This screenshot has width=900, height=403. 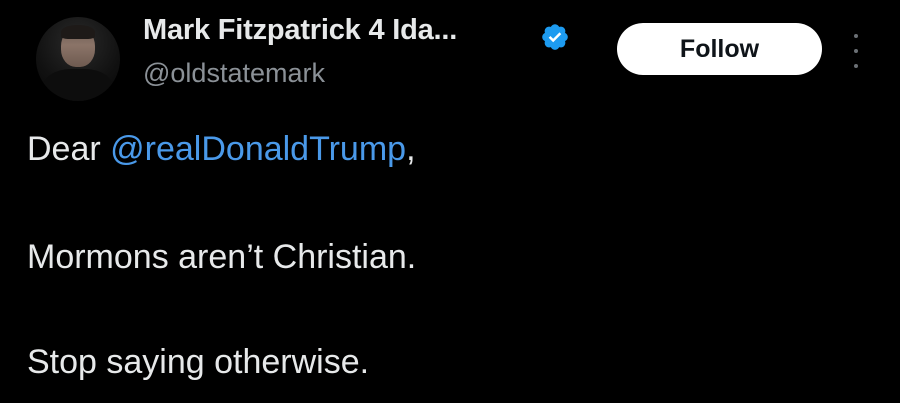 What do you see at coordinates (719, 49) in the screenshot?
I see `follow-button: Follow` at bounding box center [719, 49].